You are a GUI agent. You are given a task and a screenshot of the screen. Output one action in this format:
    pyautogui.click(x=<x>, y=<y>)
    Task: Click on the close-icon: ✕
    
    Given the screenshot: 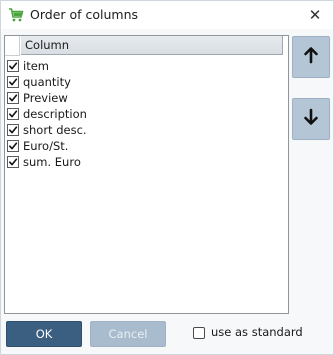 What is the action you would take?
    pyautogui.click(x=315, y=15)
    